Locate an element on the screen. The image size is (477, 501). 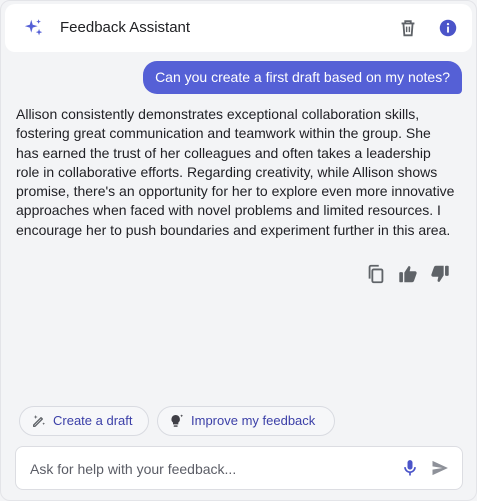
assistant-title: Feedback Assistant is located at coordinates (125, 27).